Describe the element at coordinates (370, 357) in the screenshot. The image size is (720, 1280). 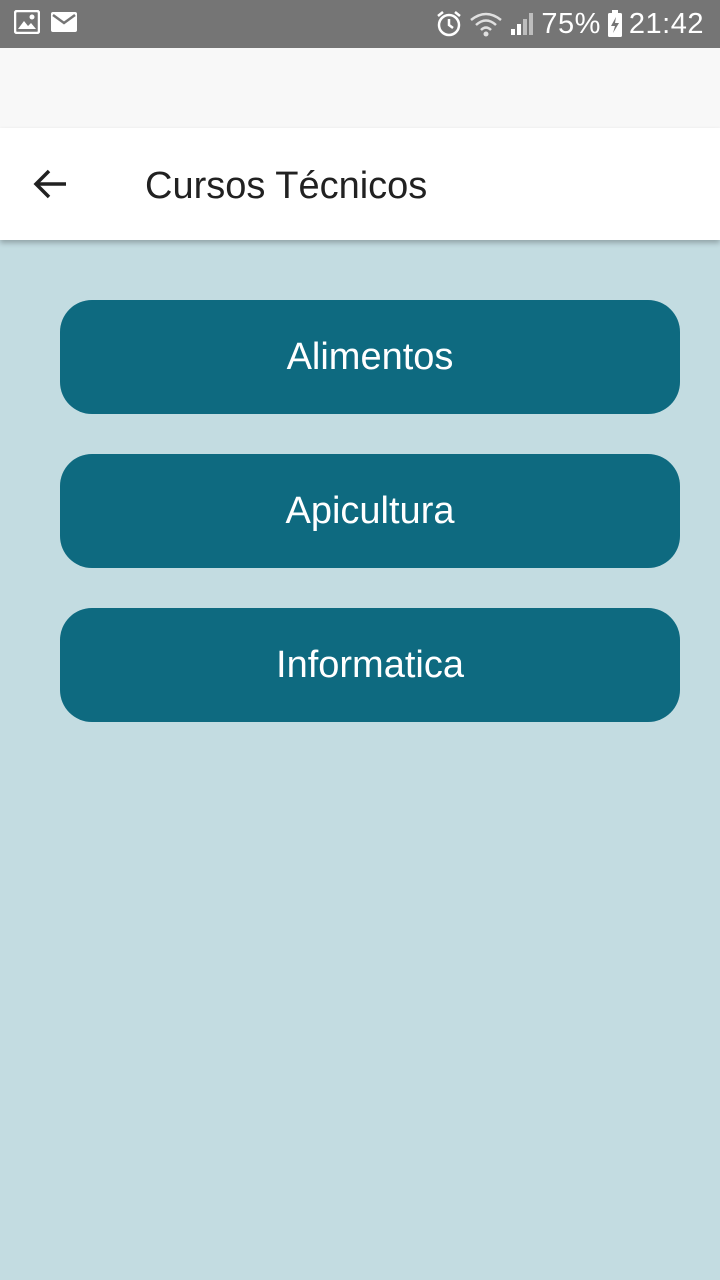
I see `course-button-alimentos: Alimentos` at that location.